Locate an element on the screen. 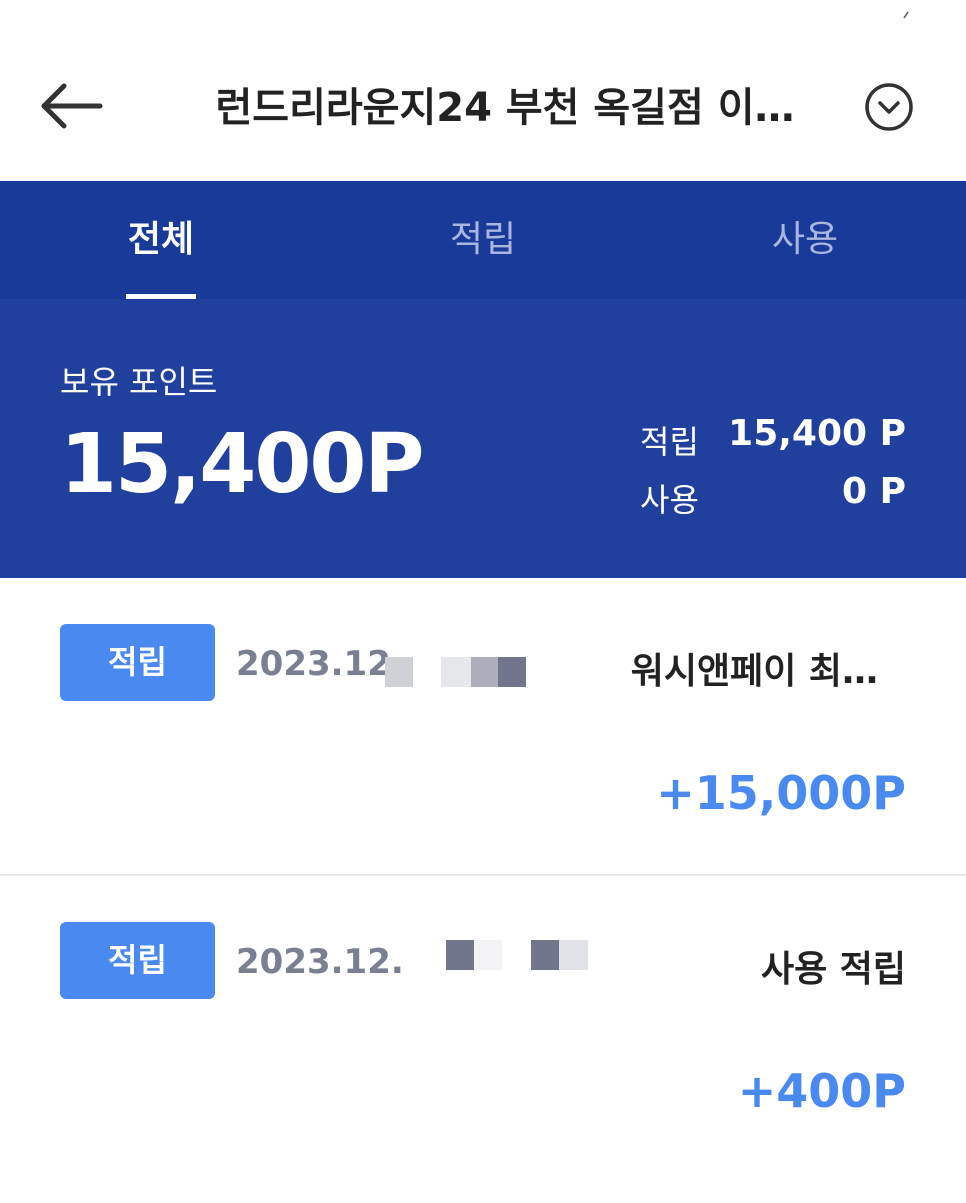  tab-use: 사용 is located at coordinates (805, 240).